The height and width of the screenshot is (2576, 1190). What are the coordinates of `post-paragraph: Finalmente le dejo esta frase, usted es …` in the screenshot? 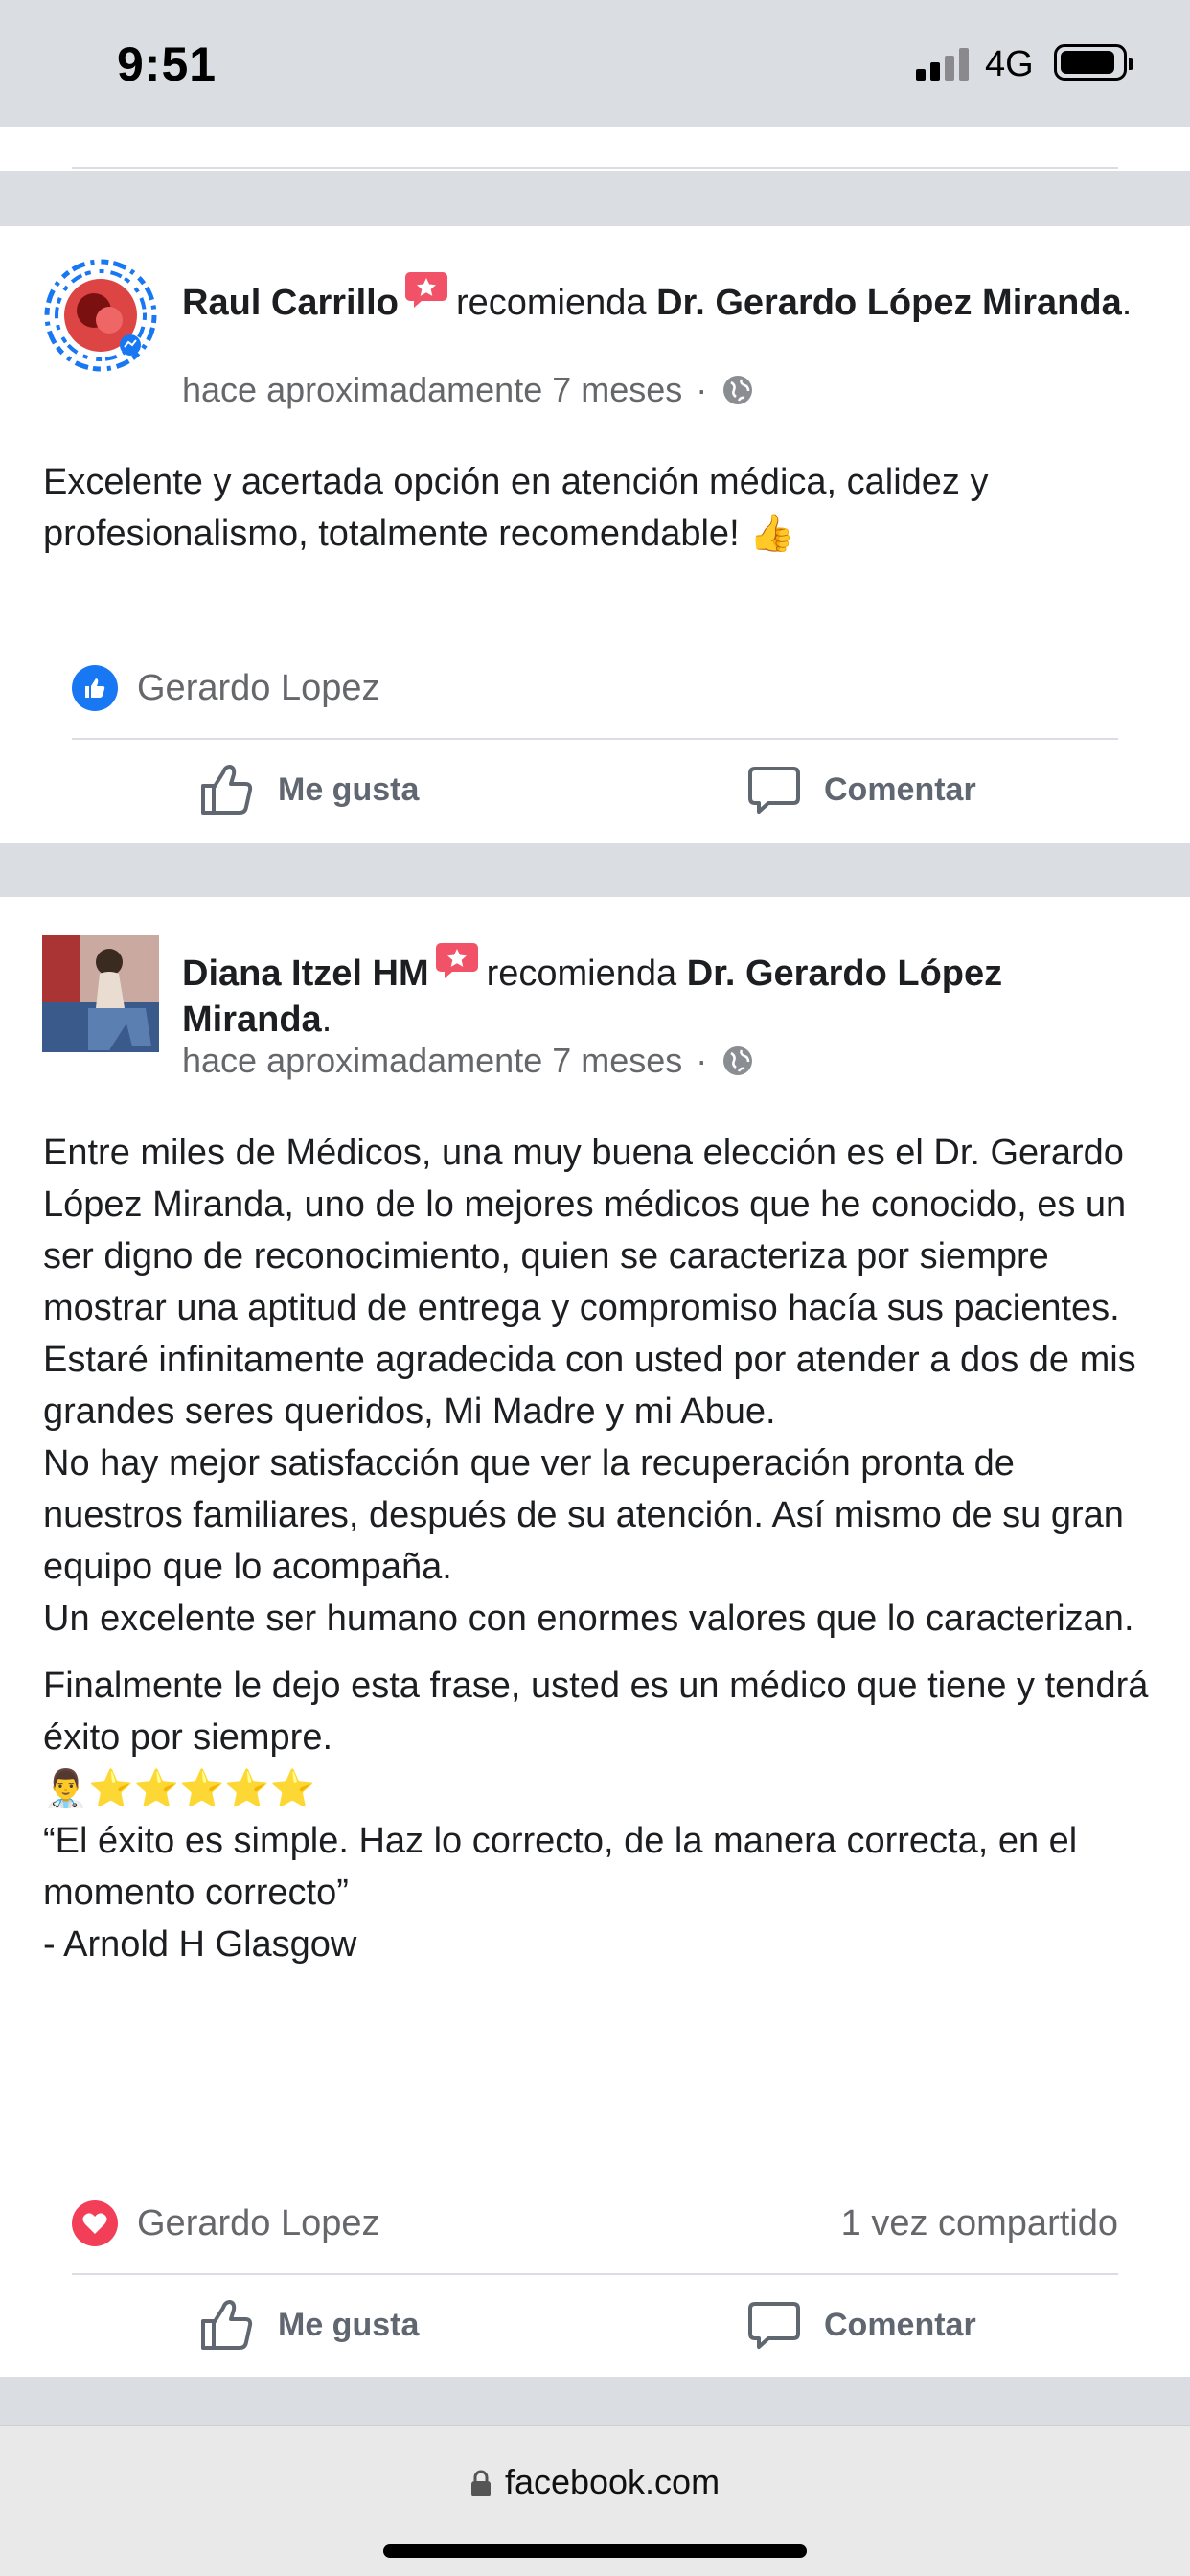 It's located at (596, 1712).